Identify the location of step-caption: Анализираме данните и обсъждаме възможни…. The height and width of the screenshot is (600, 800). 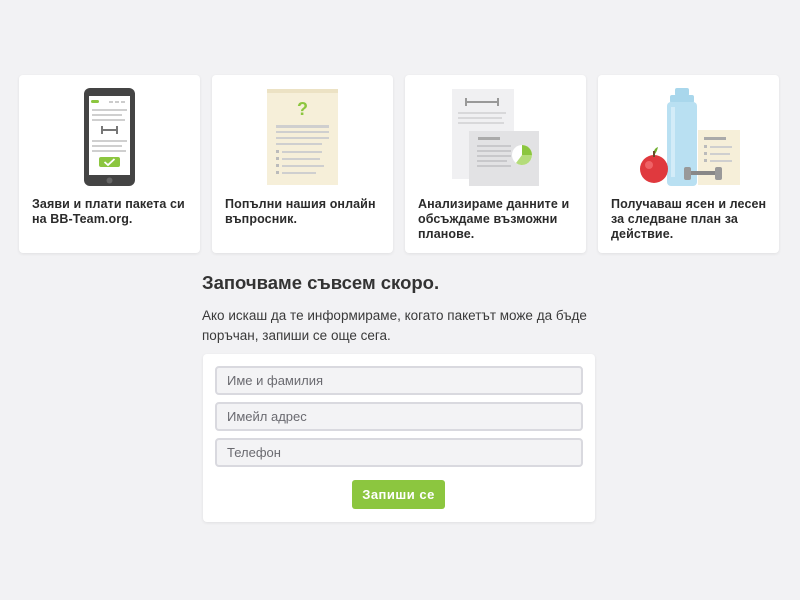
(494, 219).